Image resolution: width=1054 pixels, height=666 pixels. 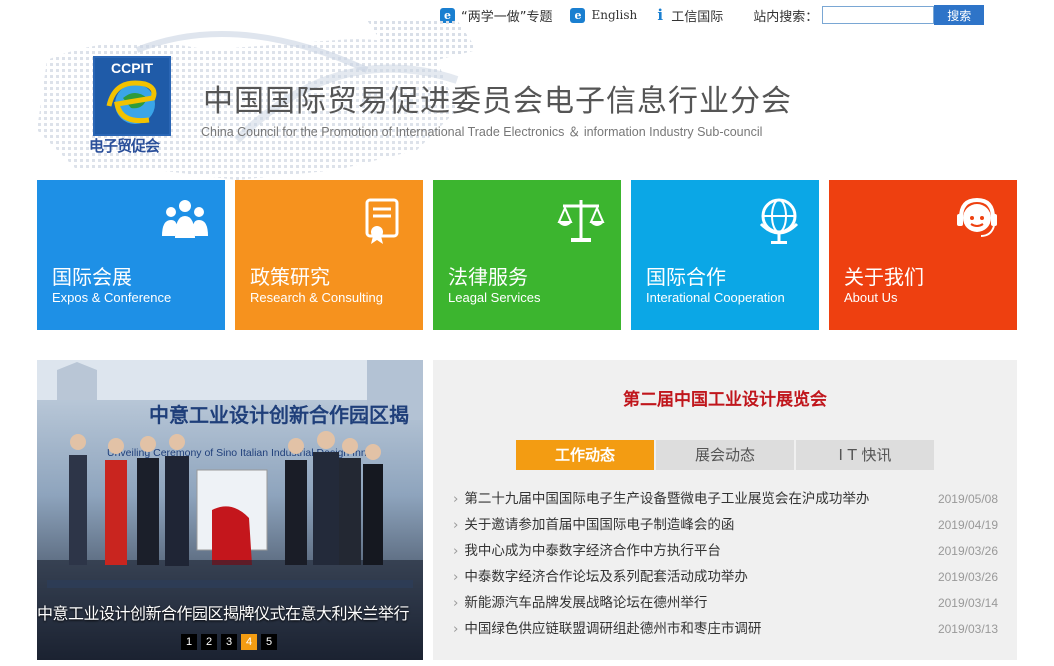 I want to click on list-item: 中泰数字经济合作论坛及系列配套活动成功举办 2019/03/26, so click(x=725, y=577).